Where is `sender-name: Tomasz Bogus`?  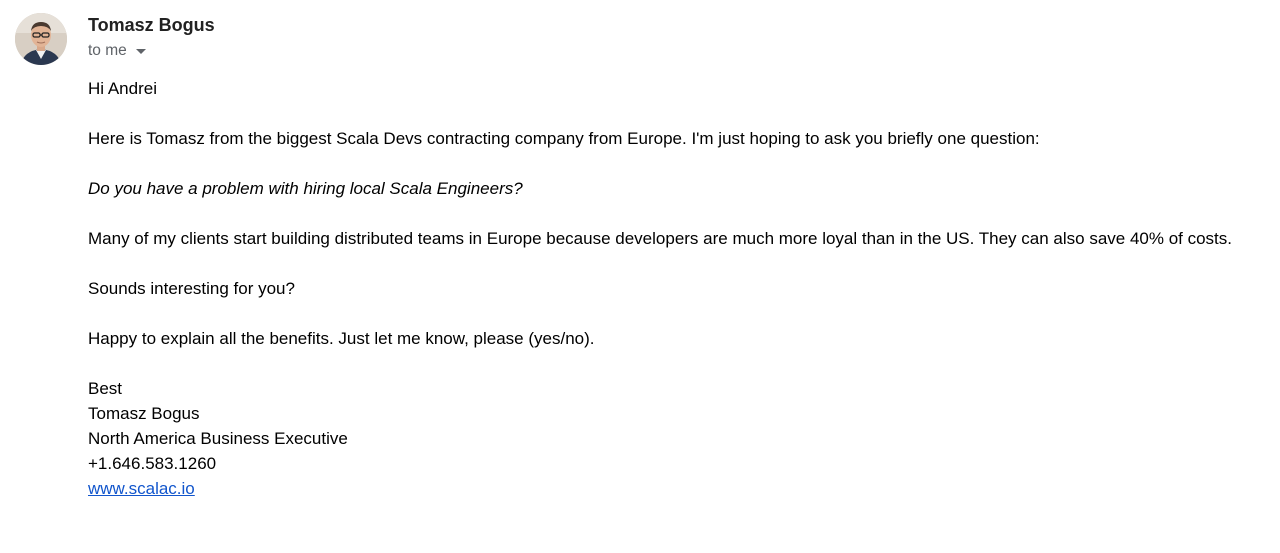
sender-name: Tomasz Bogus is located at coordinates (151, 25).